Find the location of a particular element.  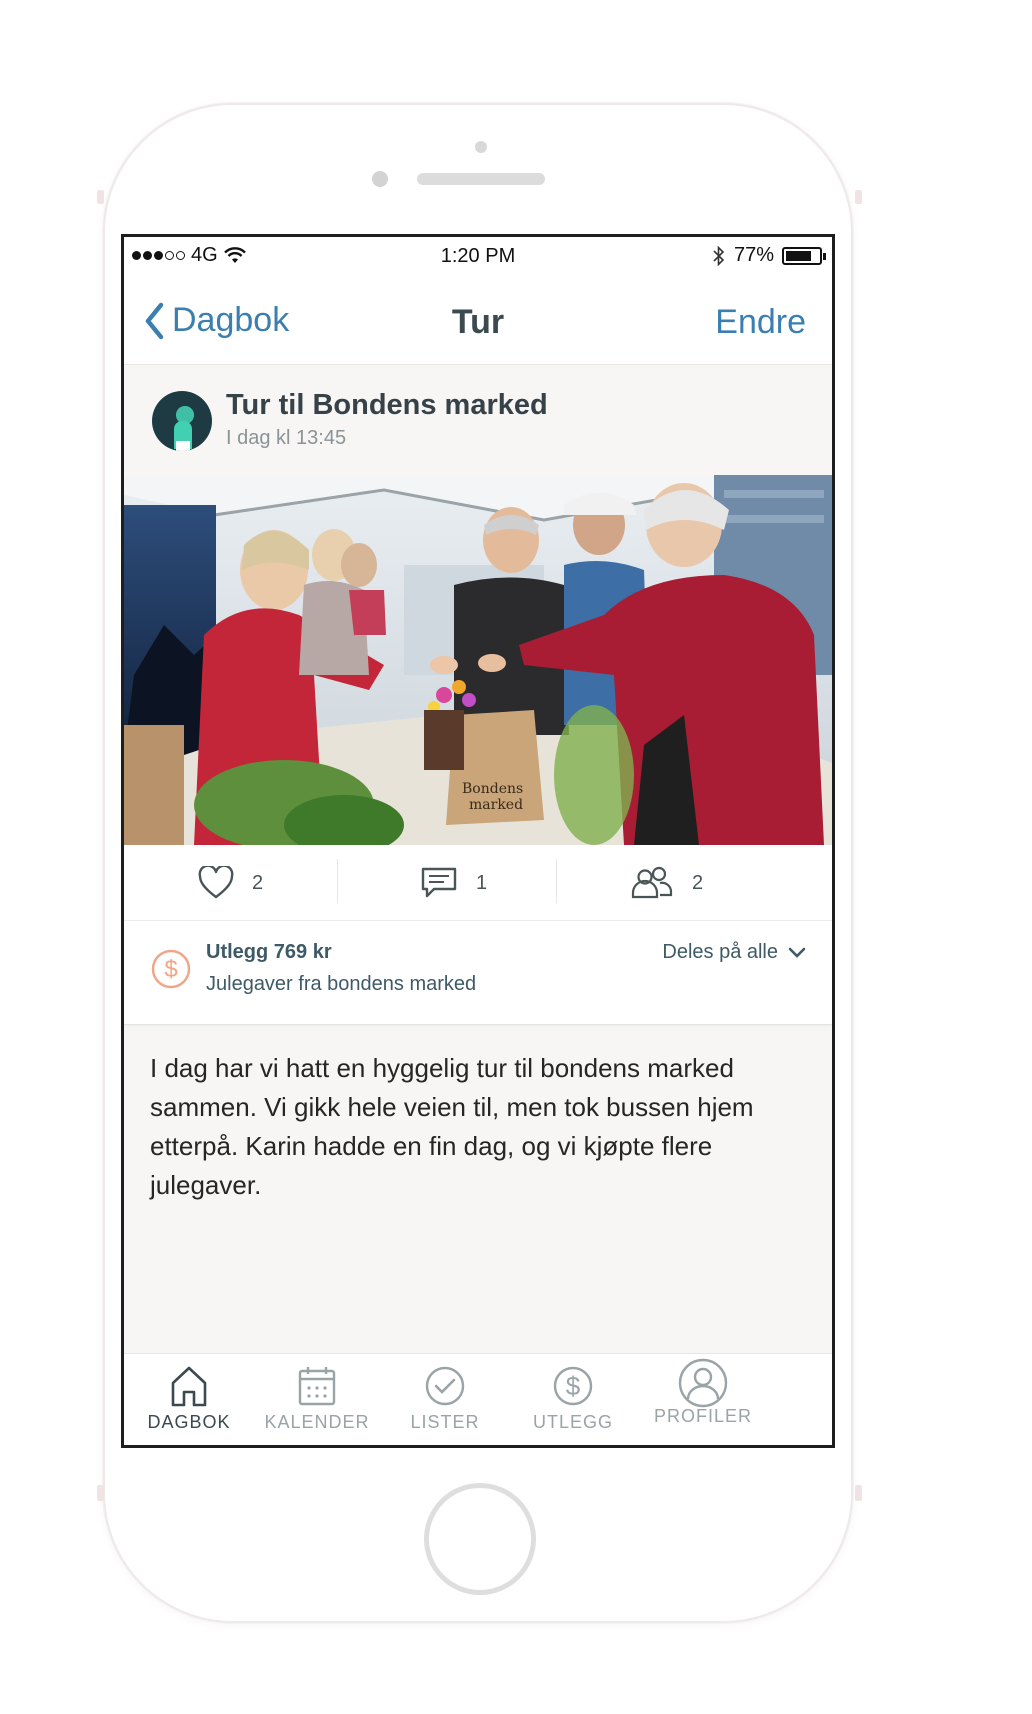

battery-icon is located at coordinates (804, 255).